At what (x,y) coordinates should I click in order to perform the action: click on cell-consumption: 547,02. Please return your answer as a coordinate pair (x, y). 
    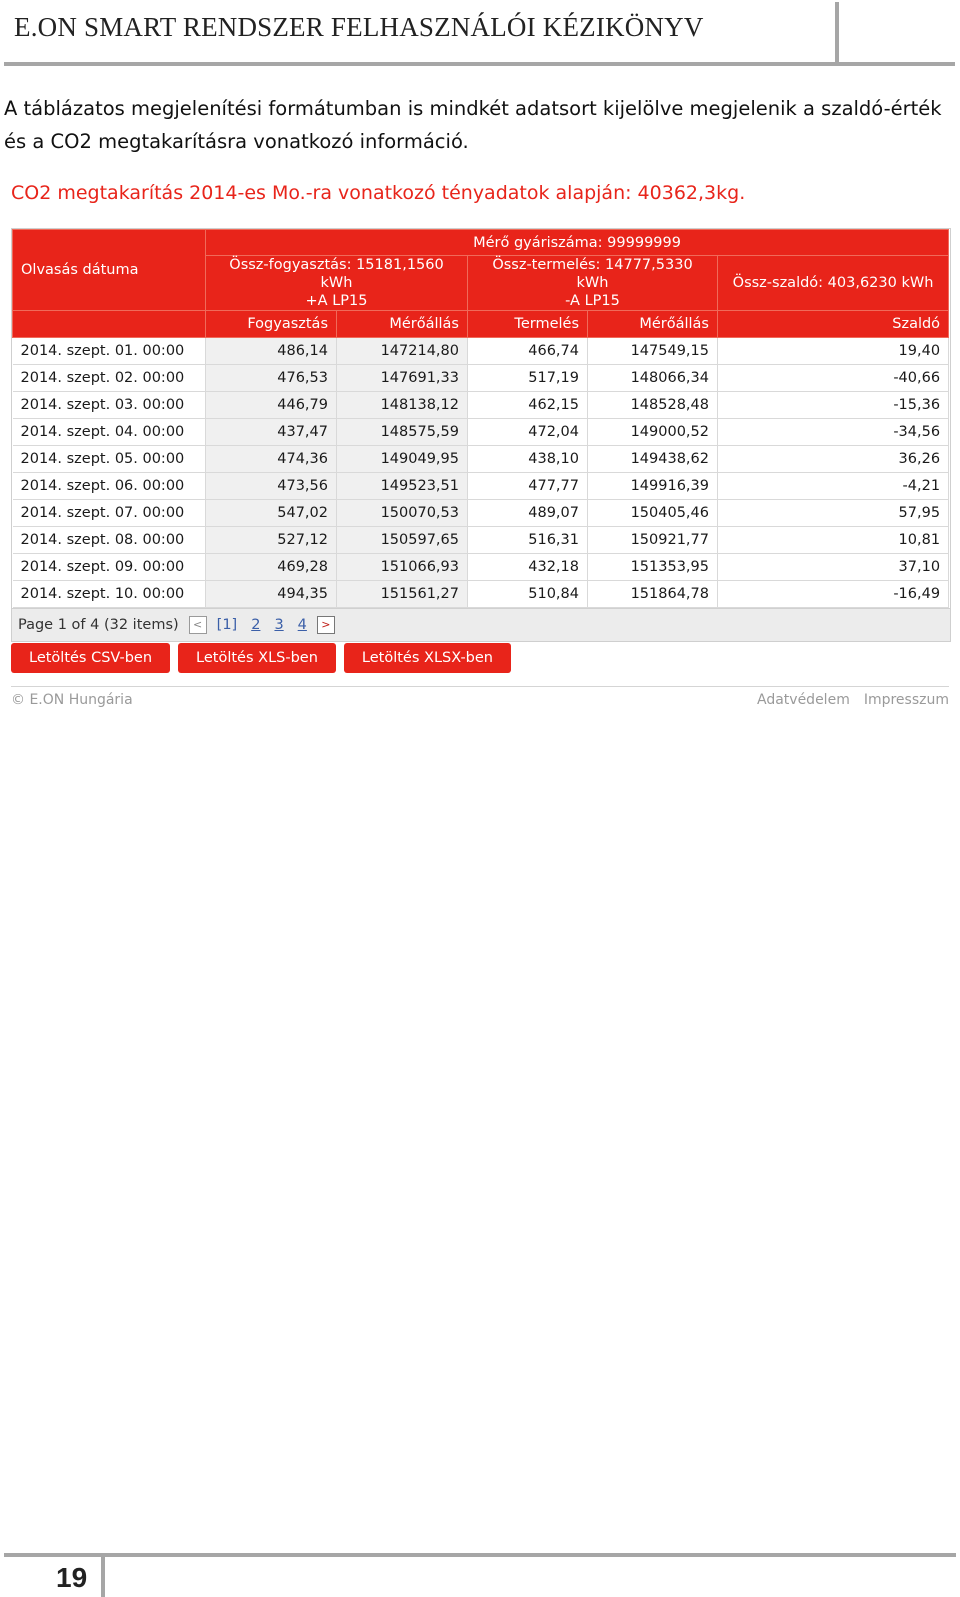
    Looking at the image, I should click on (271, 513).